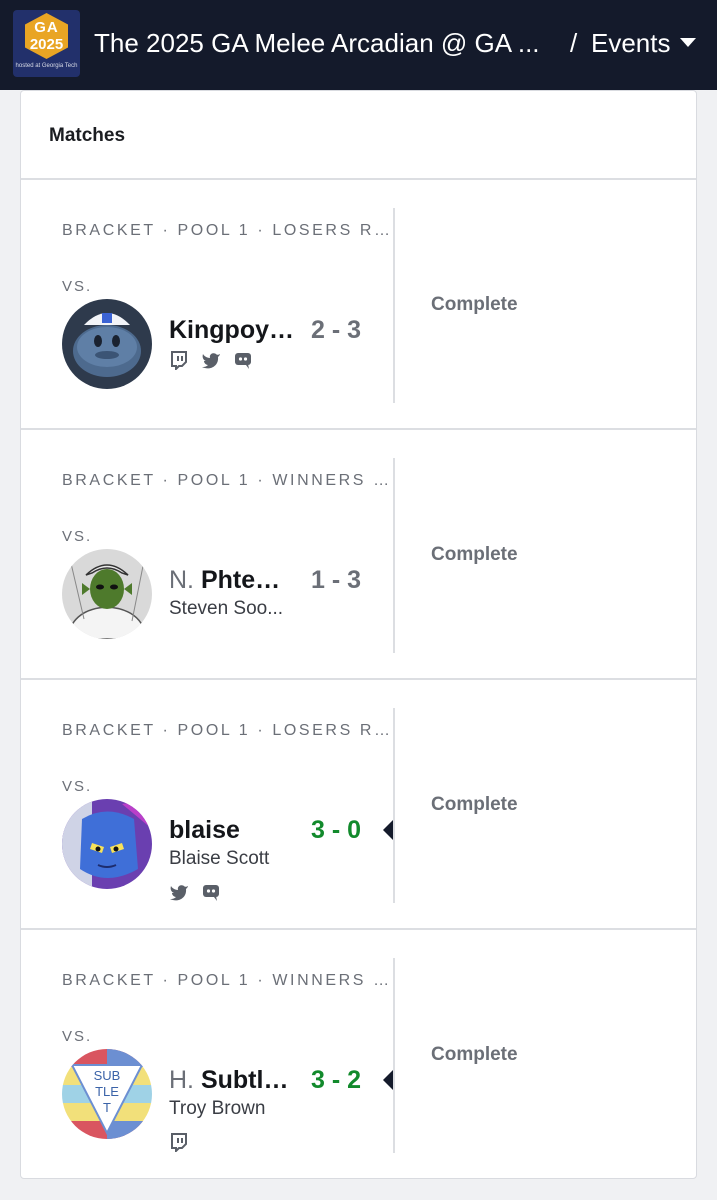 The image size is (717, 1200). I want to click on player-real-name: Troy Brown, so click(217, 1108).